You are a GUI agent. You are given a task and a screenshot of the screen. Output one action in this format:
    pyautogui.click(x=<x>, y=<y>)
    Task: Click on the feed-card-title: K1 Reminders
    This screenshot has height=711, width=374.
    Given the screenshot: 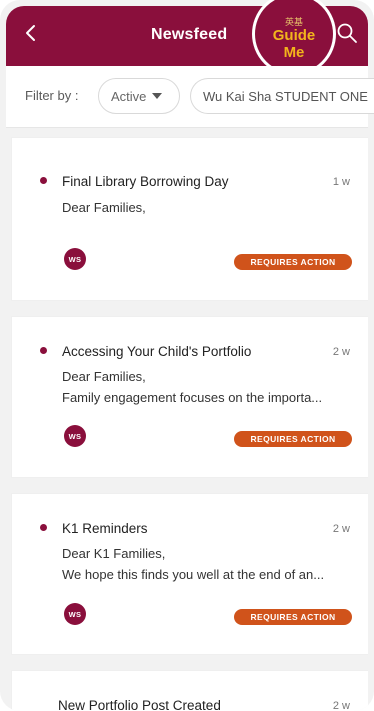 What is the action you would take?
    pyautogui.click(x=105, y=528)
    